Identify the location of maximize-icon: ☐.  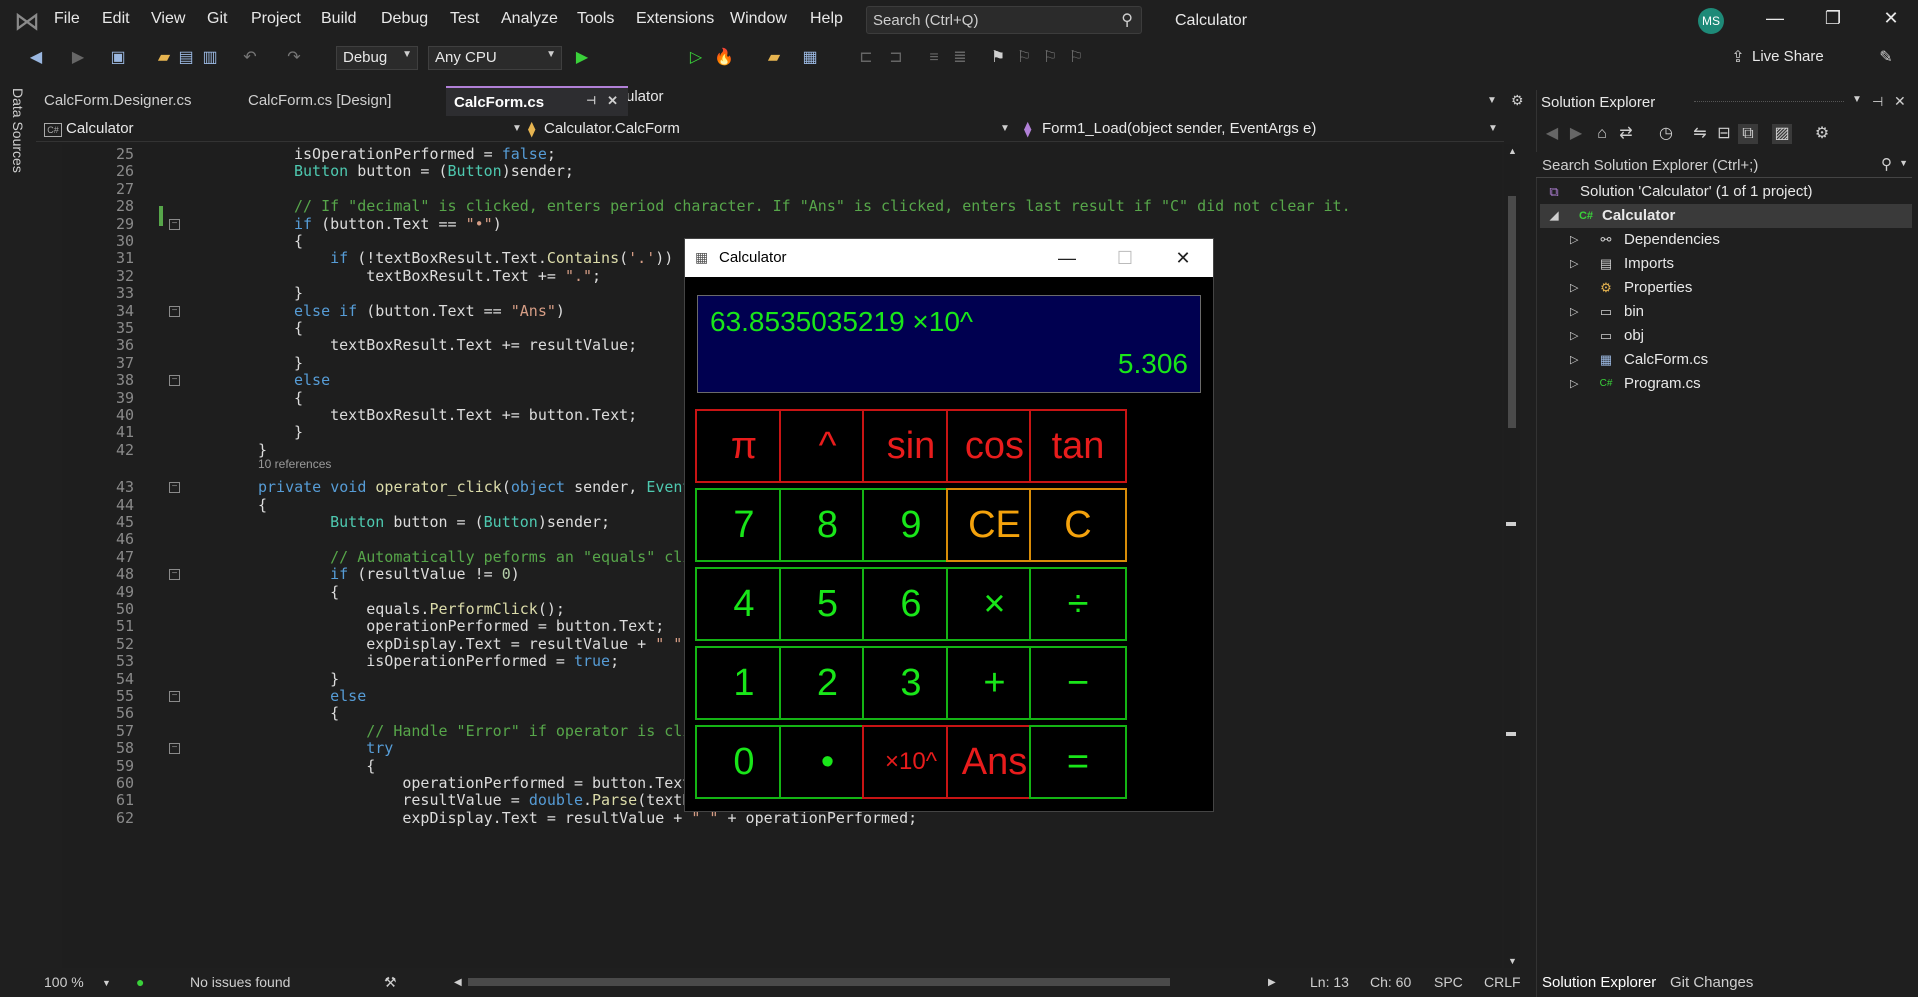
(1125, 258).